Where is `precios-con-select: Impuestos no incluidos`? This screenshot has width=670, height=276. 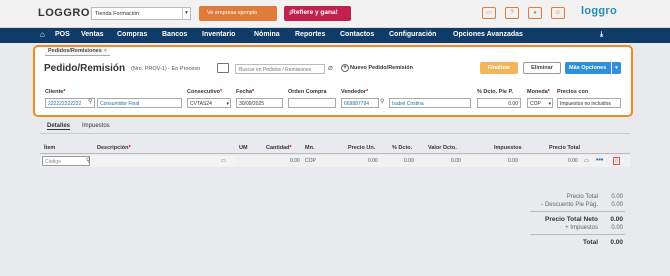 precios-con-select: Impuestos no incluidos is located at coordinates (589, 103).